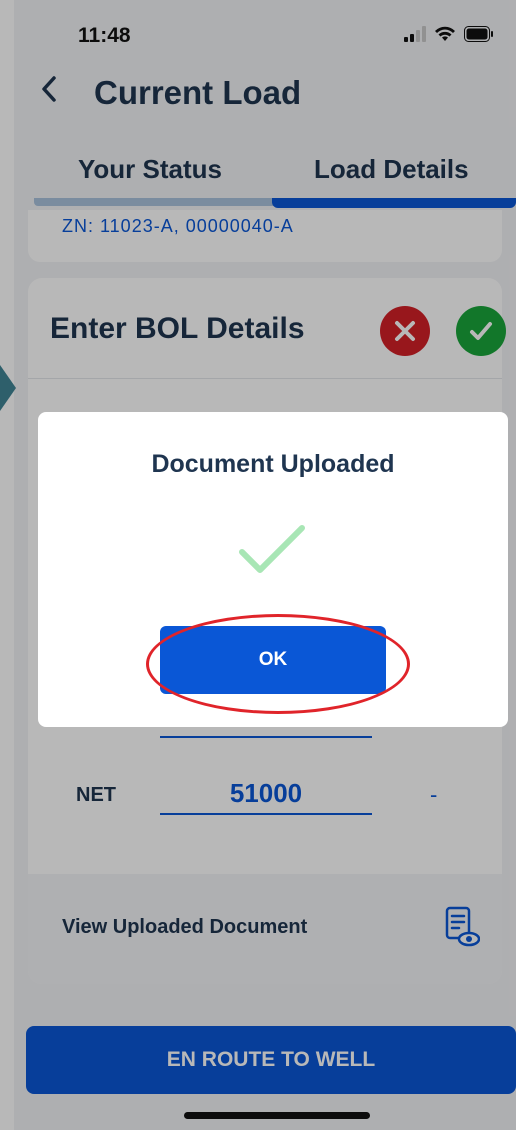 Image resolution: width=516 pixels, height=1130 pixels. Describe the element at coordinates (273, 464) in the screenshot. I see `dialog-title: Document Uploaded` at that location.